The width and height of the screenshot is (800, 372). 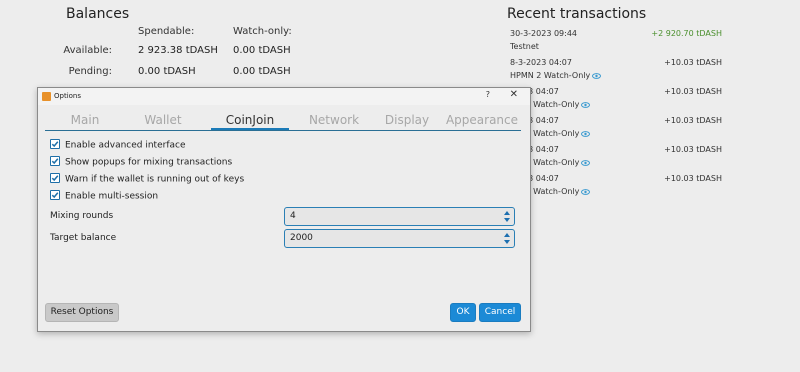 What do you see at coordinates (87, 50) in the screenshot?
I see `available-label: Available:` at bounding box center [87, 50].